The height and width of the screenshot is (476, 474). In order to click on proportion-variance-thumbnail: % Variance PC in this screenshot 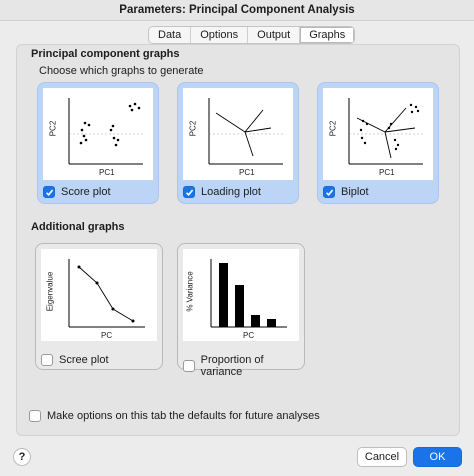, I will do `click(241, 295)`.